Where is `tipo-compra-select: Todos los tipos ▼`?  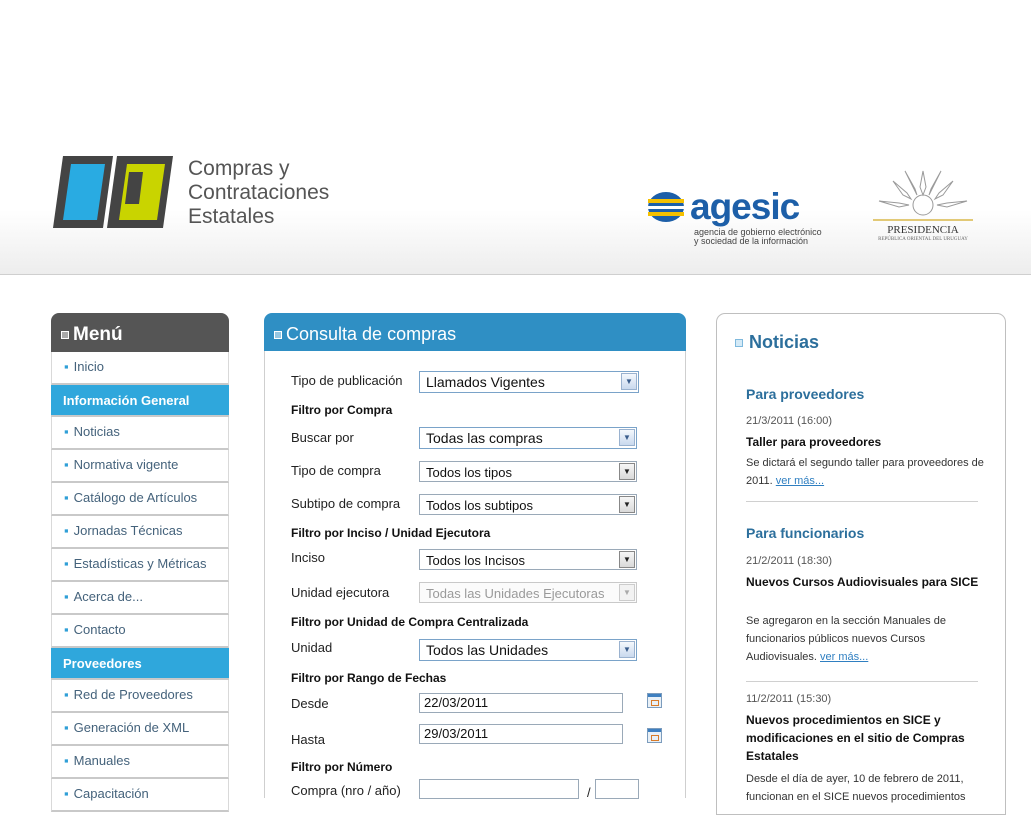
tipo-compra-select: Todos los tipos ▼ is located at coordinates (528, 471).